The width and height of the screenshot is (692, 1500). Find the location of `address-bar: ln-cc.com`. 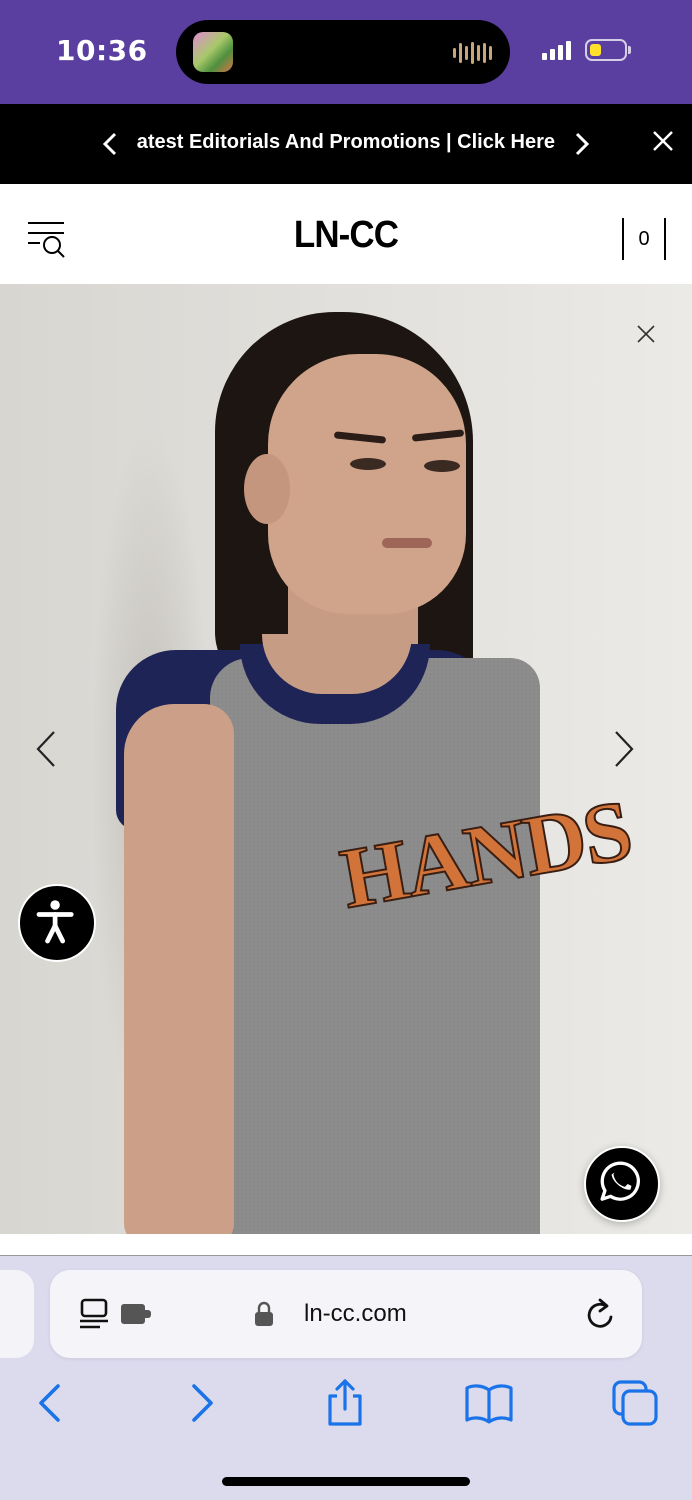

address-bar: ln-cc.com is located at coordinates (346, 1314).